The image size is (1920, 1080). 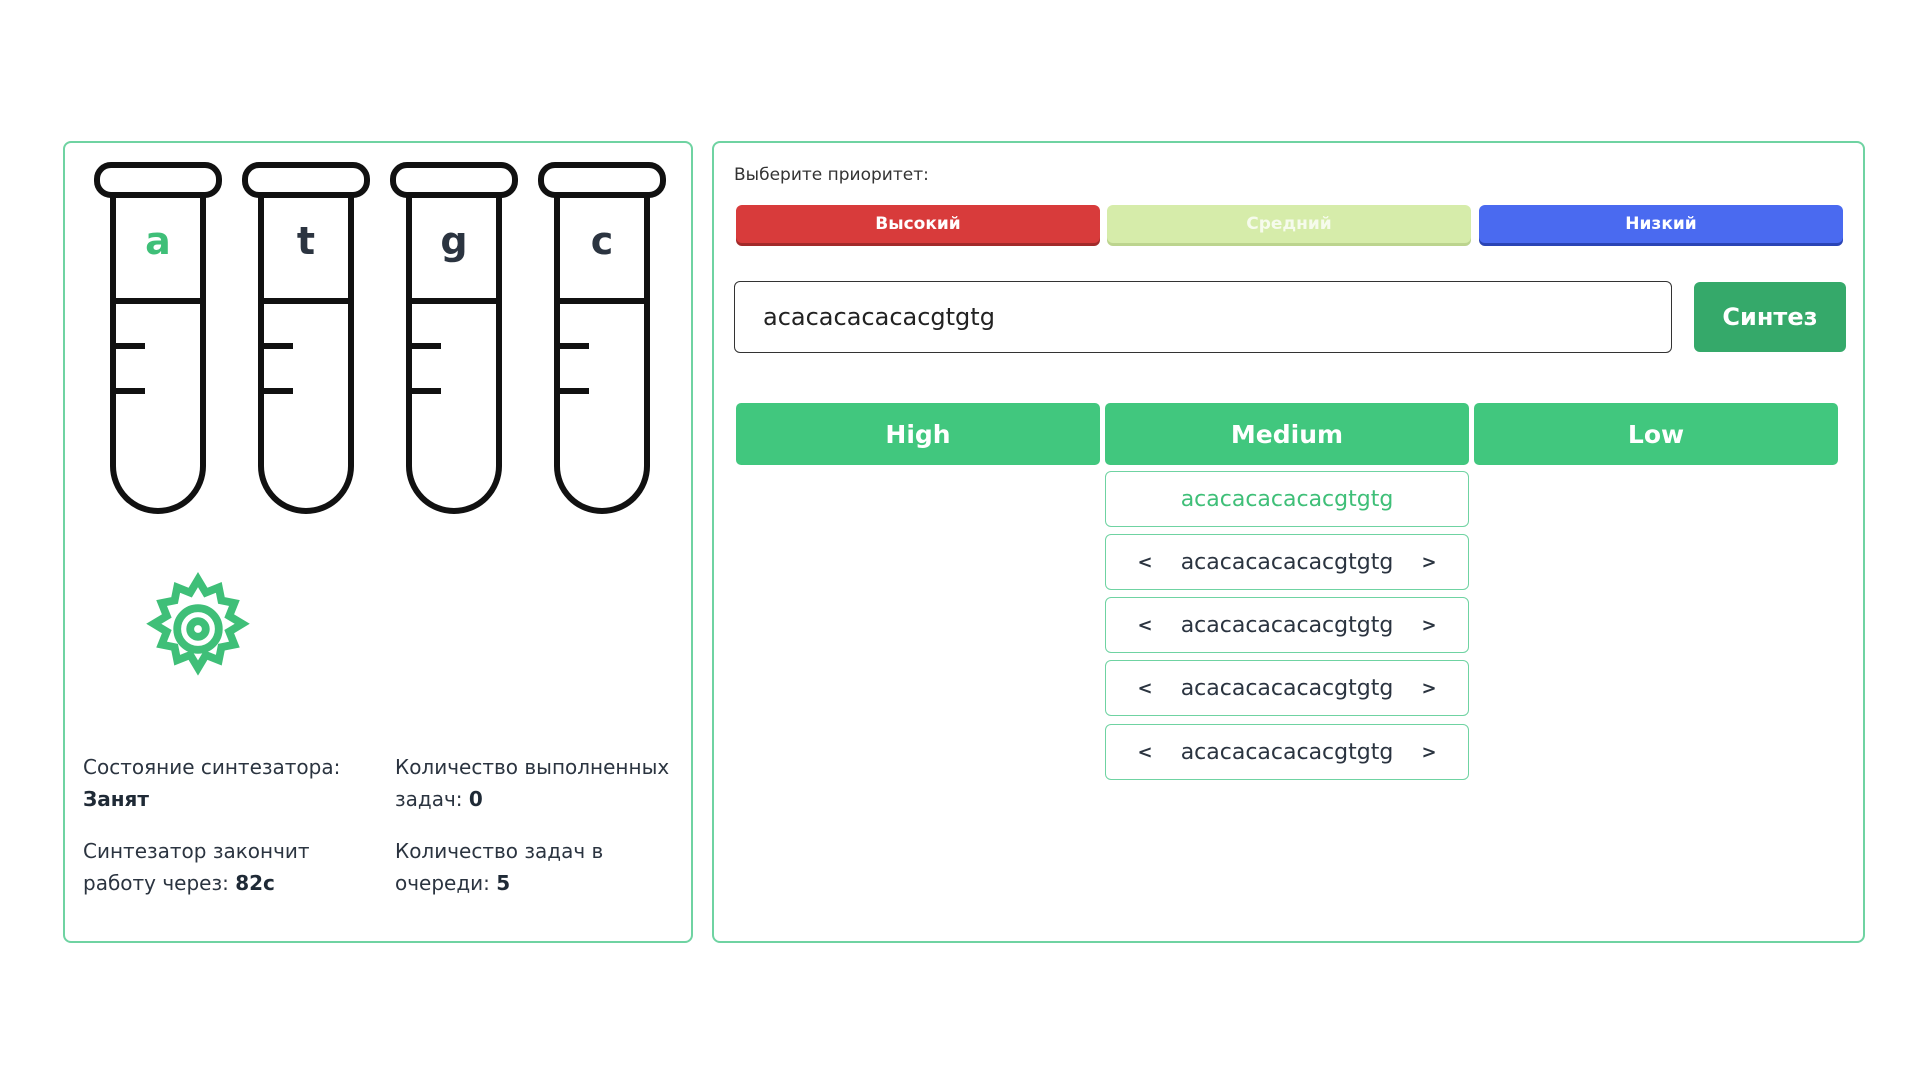 I want to click on completed-tasks-value: 0, so click(x=475, y=799).